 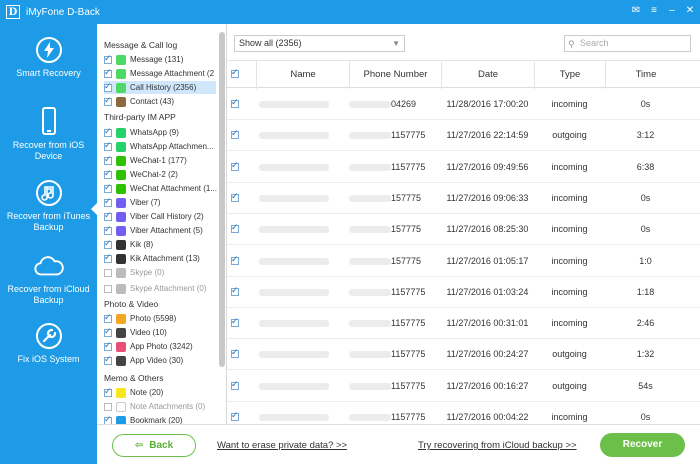 What do you see at coordinates (135, 332) in the screenshot?
I see `tree-item: Video (10)` at bounding box center [135, 332].